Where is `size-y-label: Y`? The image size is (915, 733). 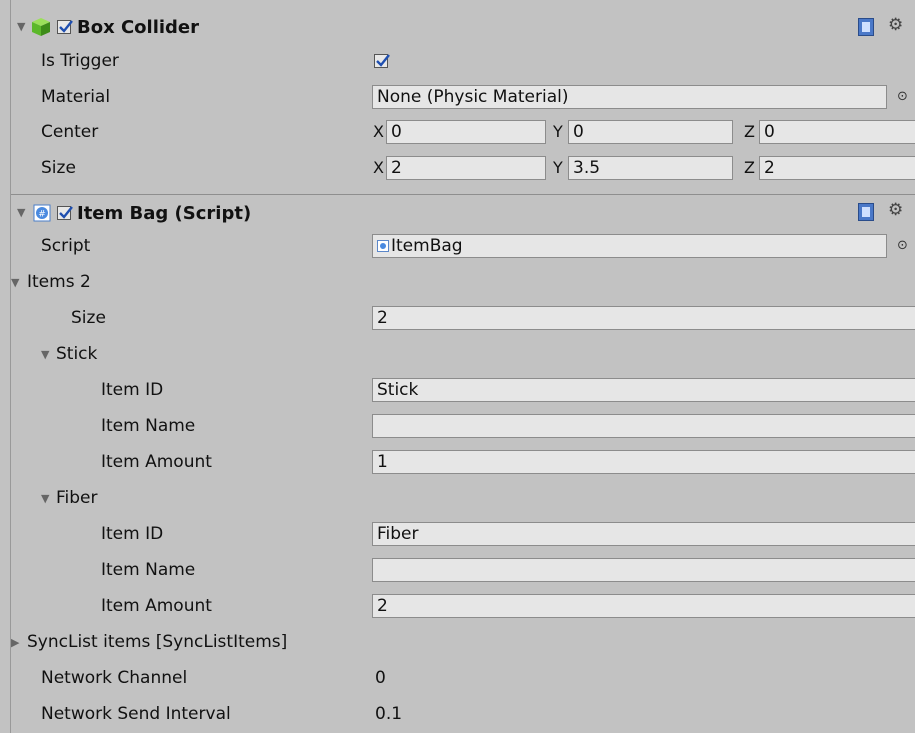 size-y-label: Y is located at coordinates (558, 167).